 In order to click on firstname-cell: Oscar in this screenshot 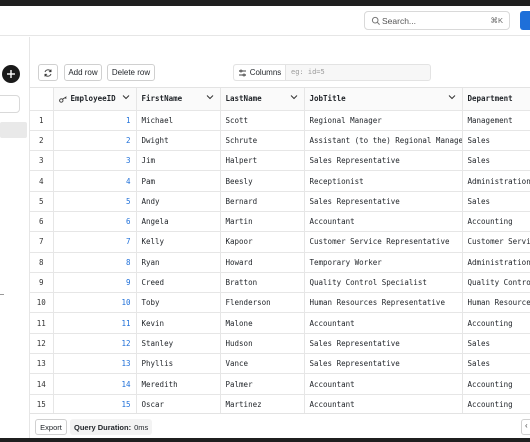, I will do `click(178, 403)`.